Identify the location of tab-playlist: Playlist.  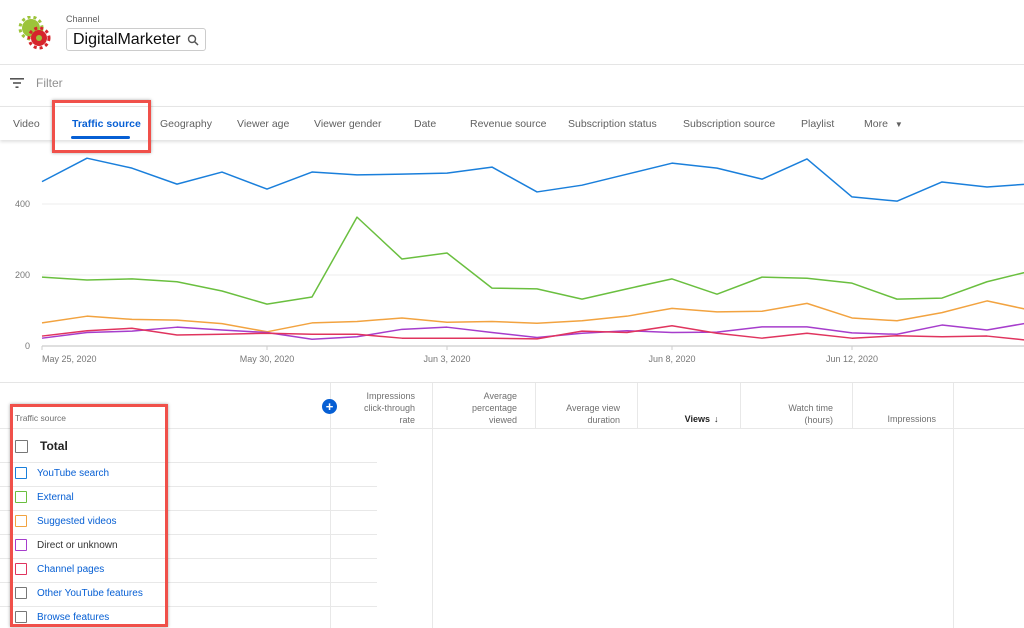
(817, 124).